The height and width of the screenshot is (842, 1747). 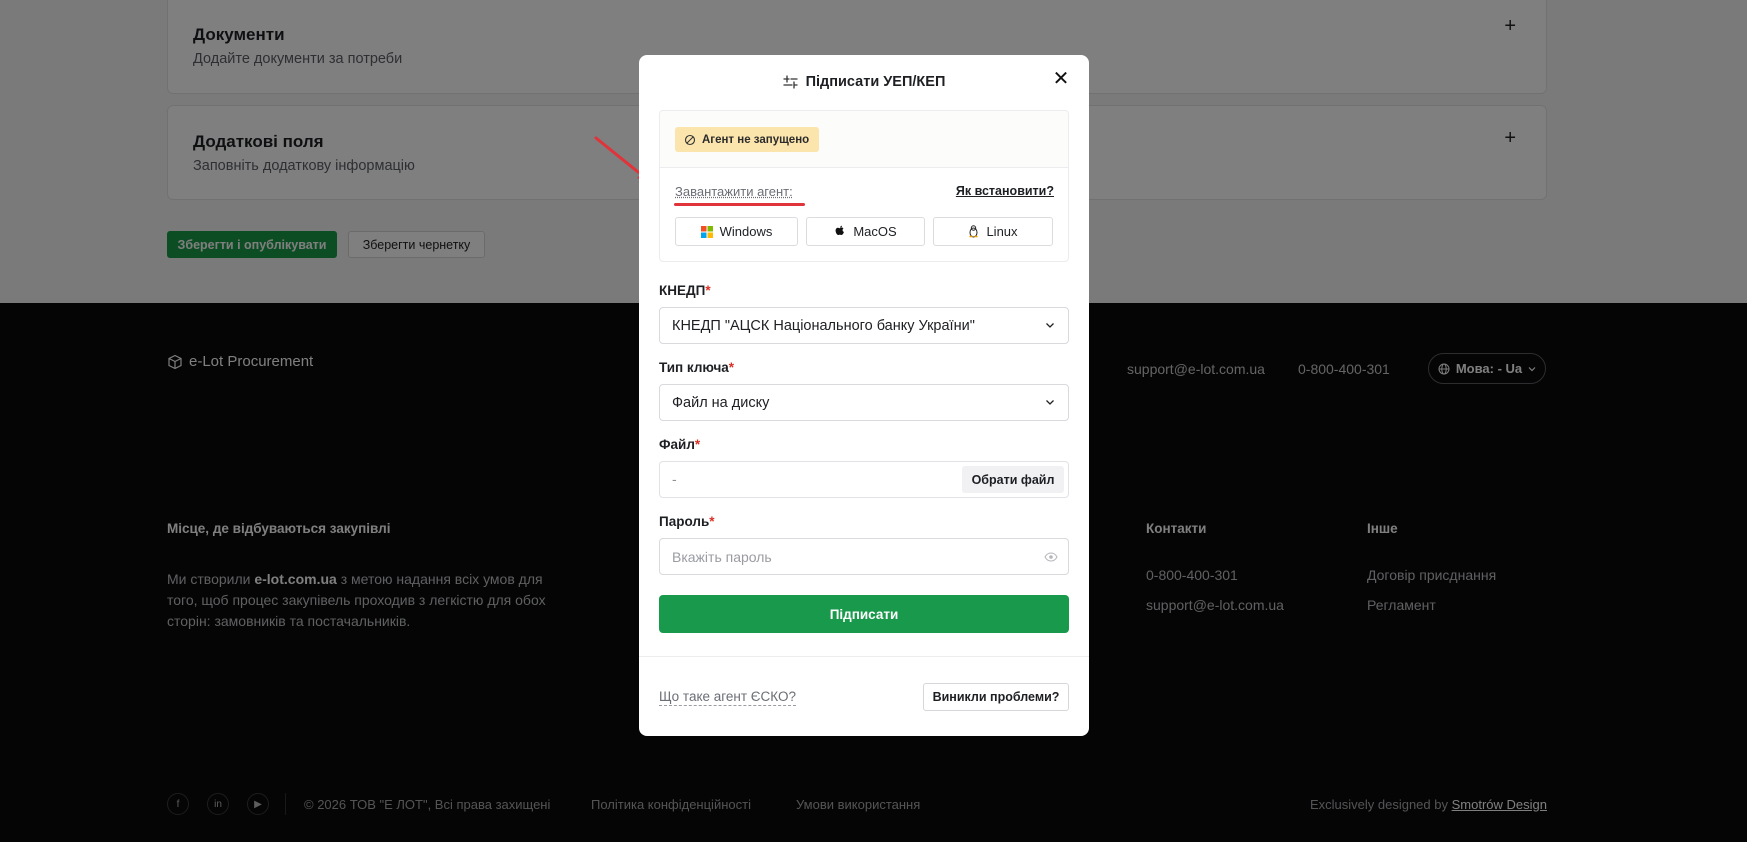 I want to click on key-type-value: Файл на диску, so click(x=721, y=402).